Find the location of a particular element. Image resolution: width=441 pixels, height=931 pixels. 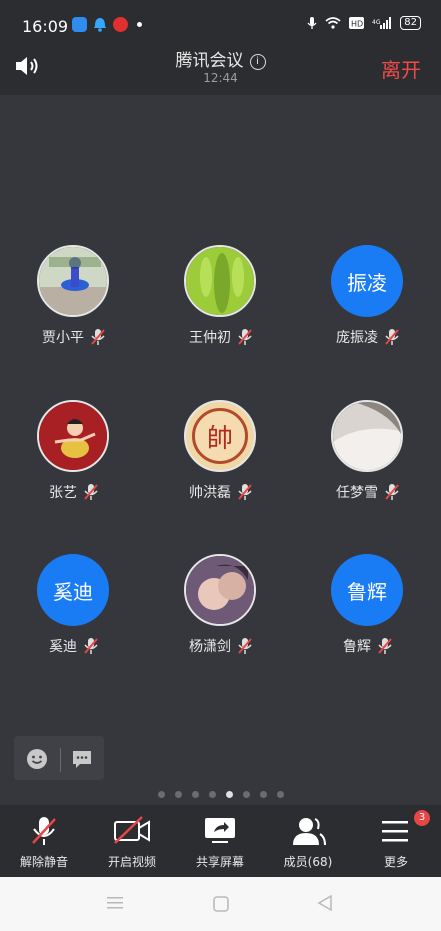

participant-name-row: 贾小平 is located at coordinates (74, 337).